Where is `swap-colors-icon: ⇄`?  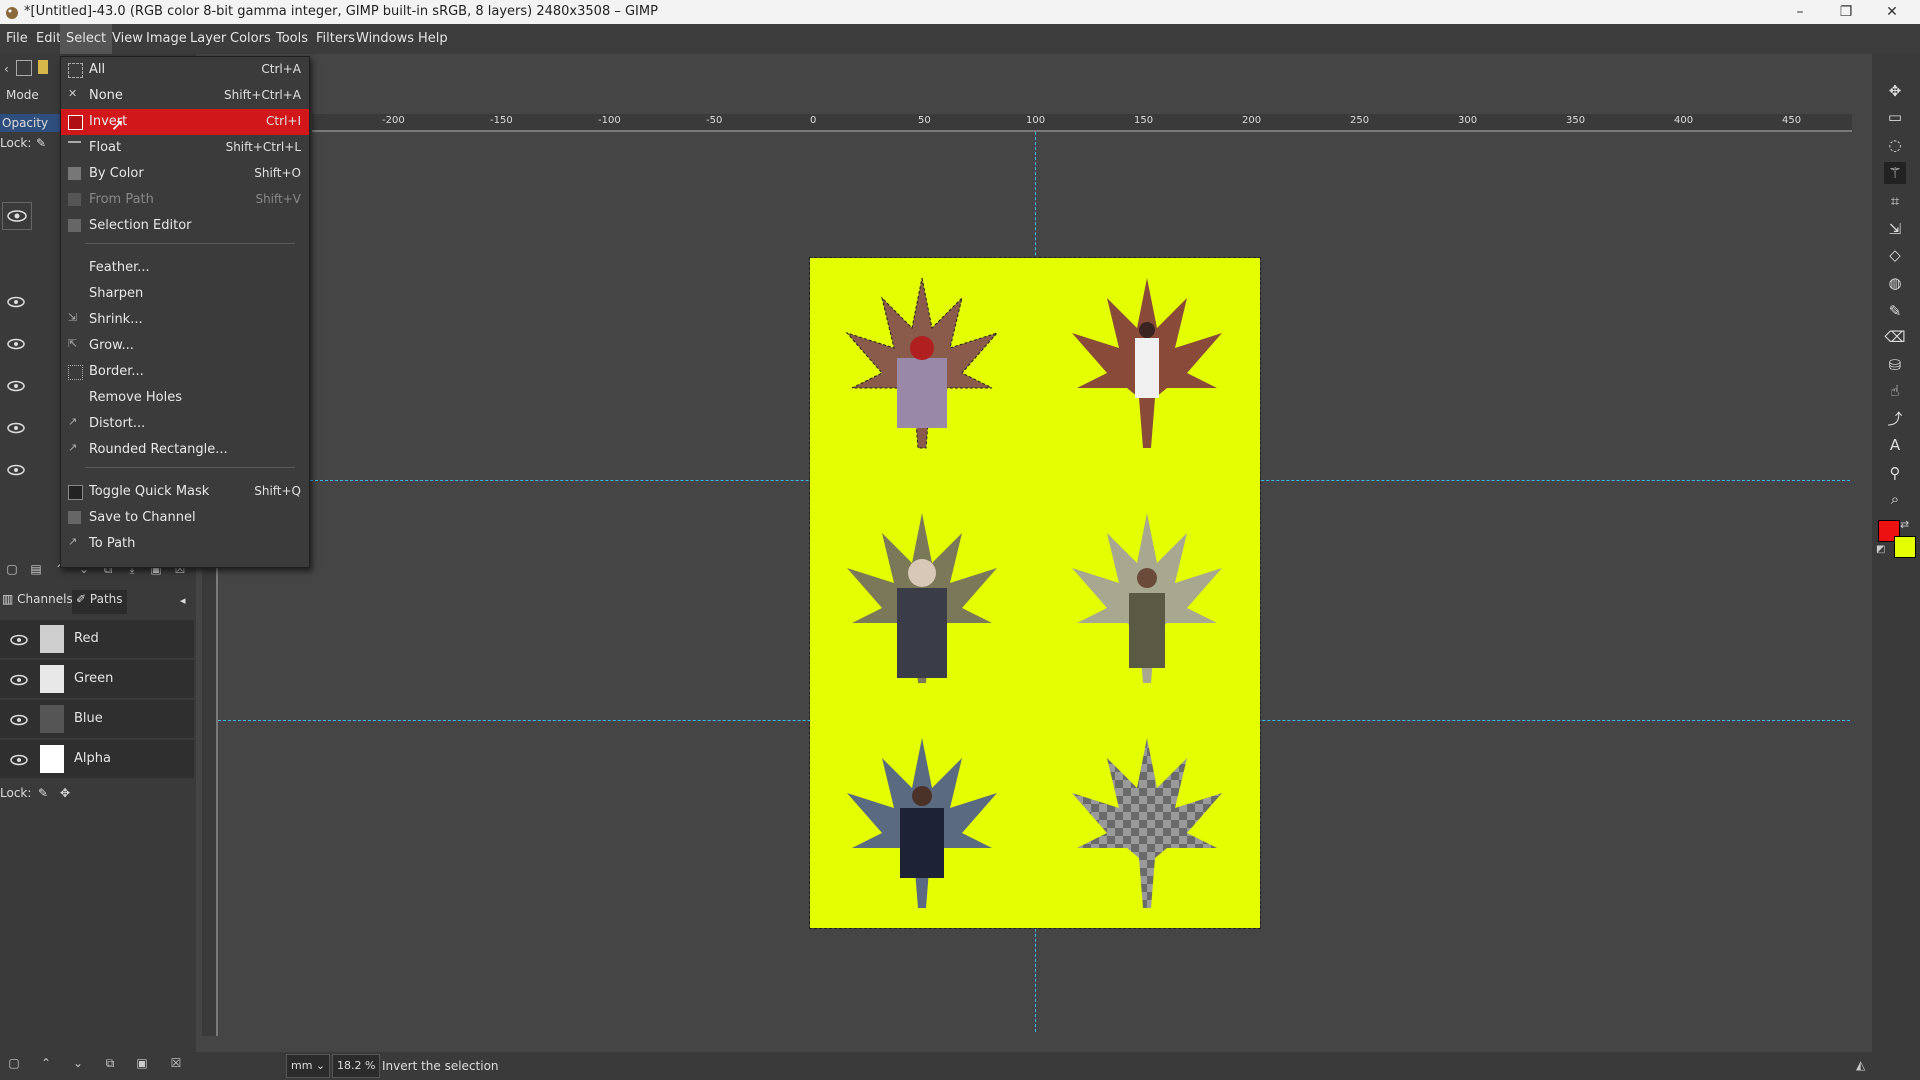 swap-colors-icon: ⇄ is located at coordinates (1904, 524).